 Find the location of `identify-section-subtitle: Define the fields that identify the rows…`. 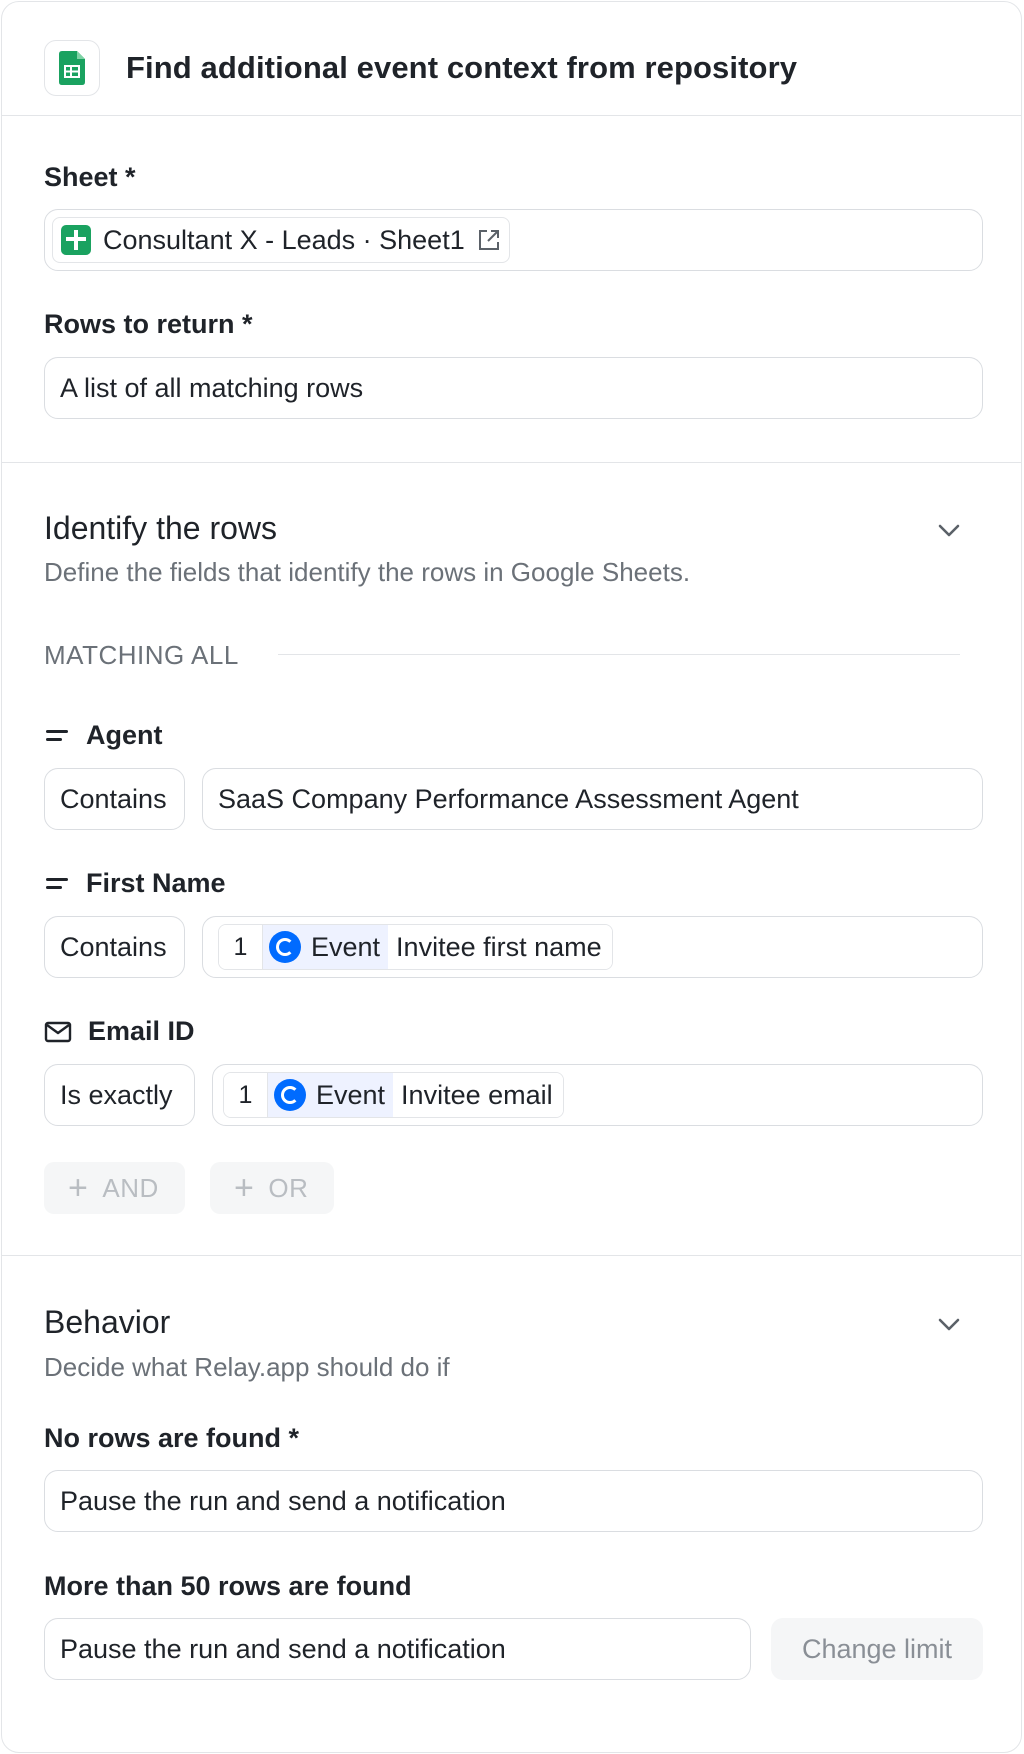

identify-section-subtitle: Define the fields that identify the rows… is located at coordinates (367, 572).